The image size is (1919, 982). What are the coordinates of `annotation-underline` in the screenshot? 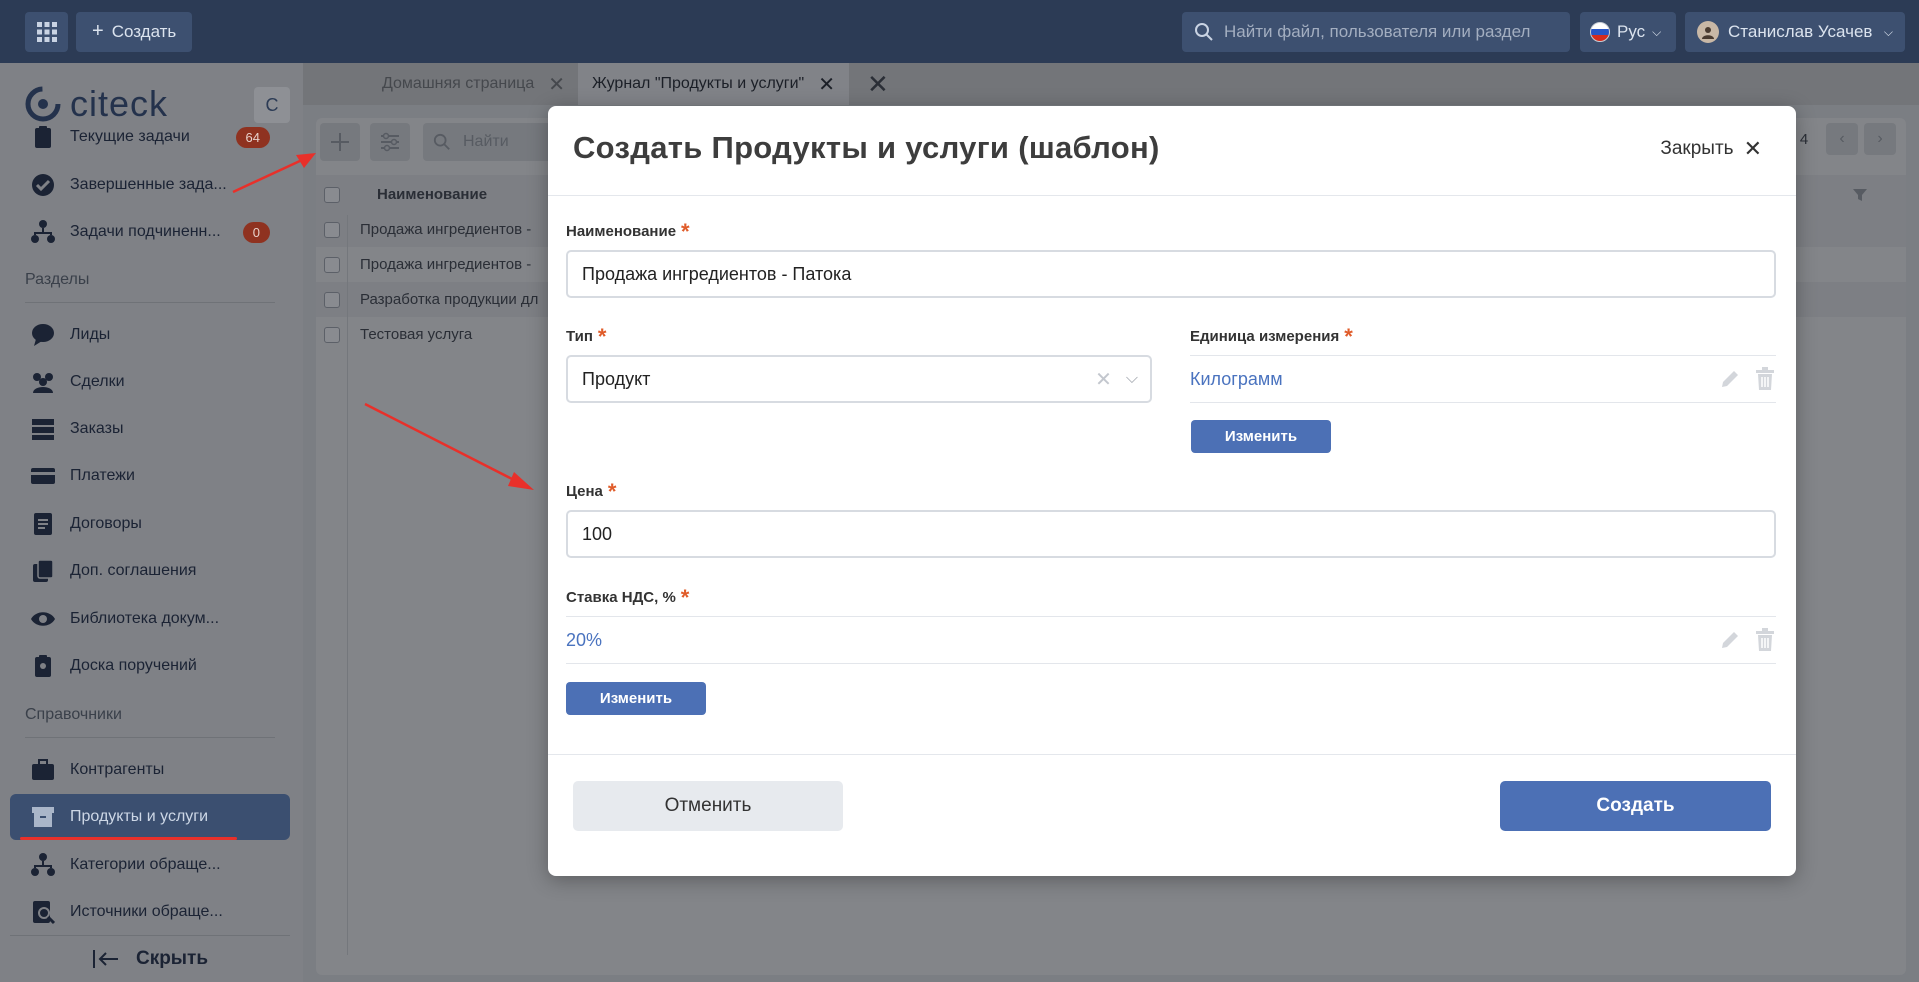 It's located at (128, 838).